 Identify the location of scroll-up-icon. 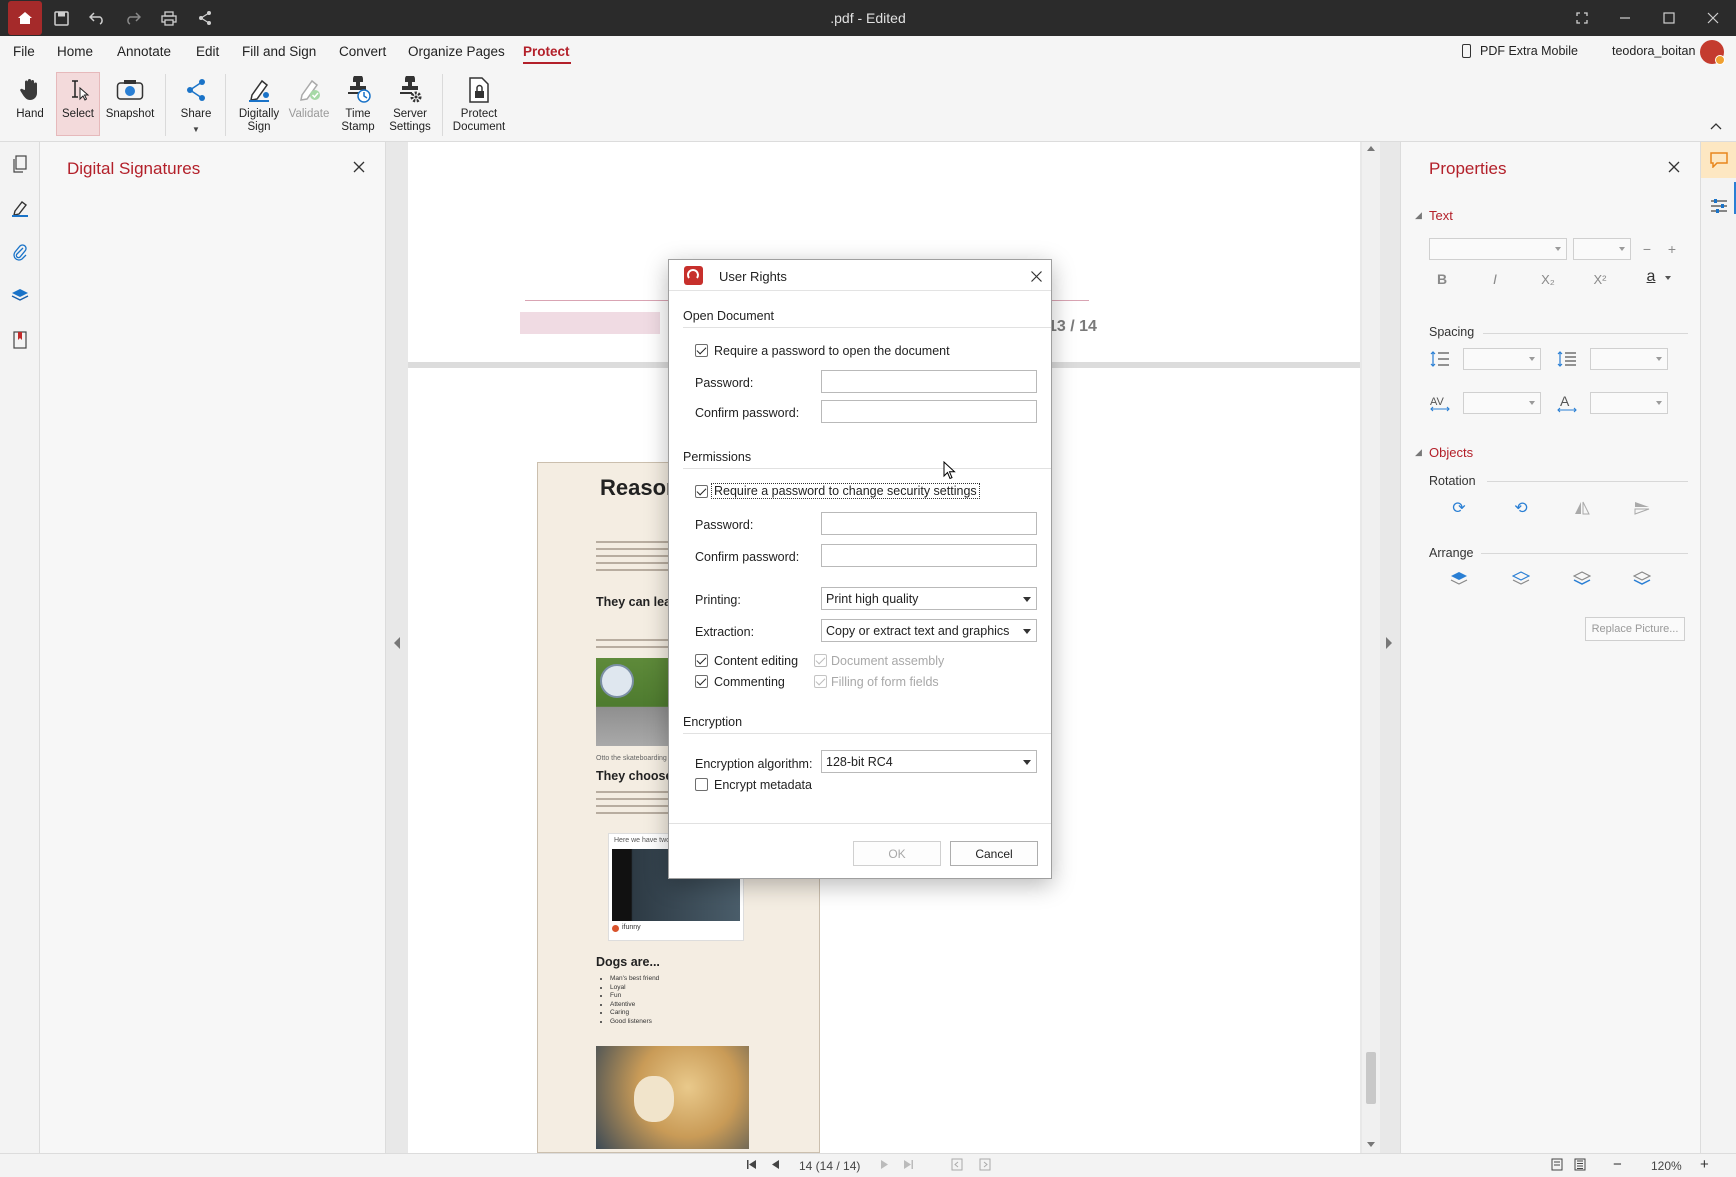
(1371, 148).